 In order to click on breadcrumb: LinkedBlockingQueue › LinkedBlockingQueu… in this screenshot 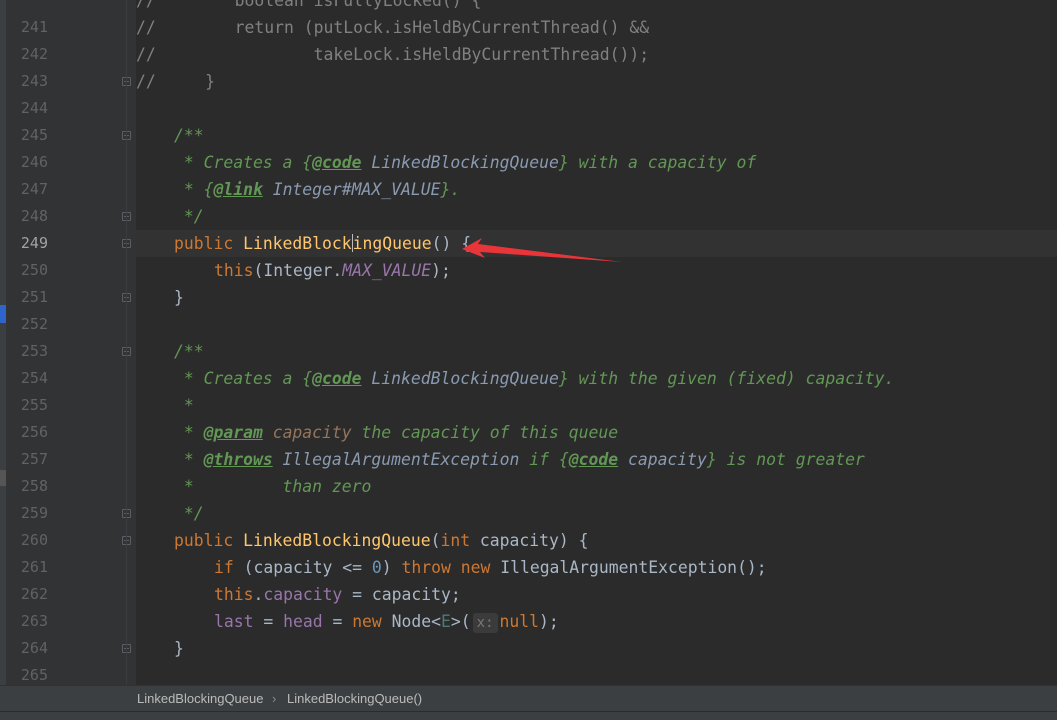, I will do `click(528, 698)`.